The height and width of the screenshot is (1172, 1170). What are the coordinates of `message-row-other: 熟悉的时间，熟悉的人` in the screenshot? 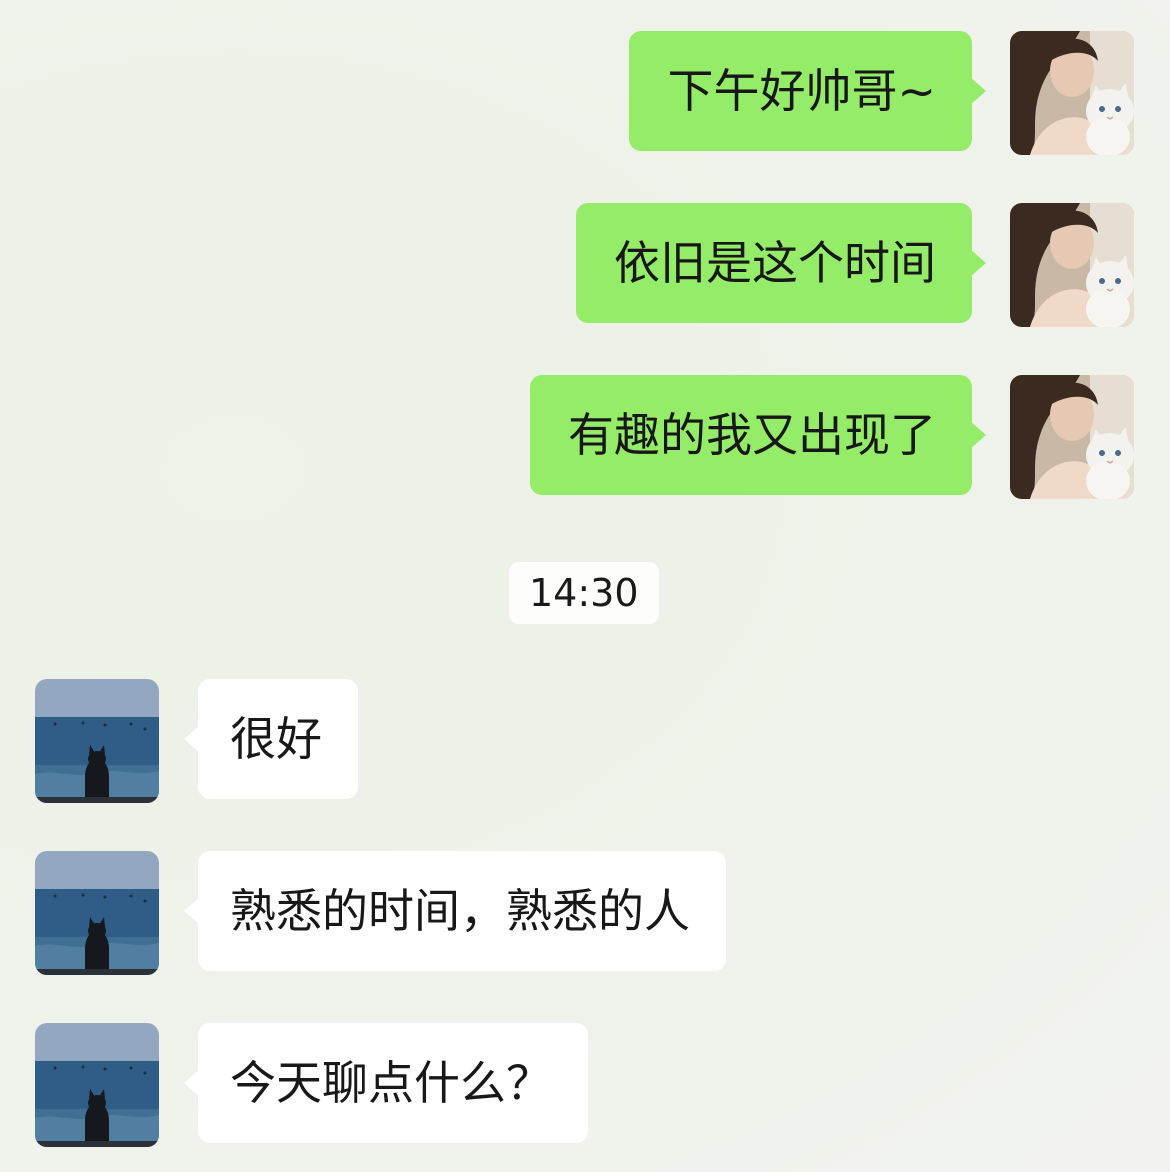 It's located at (585, 913).